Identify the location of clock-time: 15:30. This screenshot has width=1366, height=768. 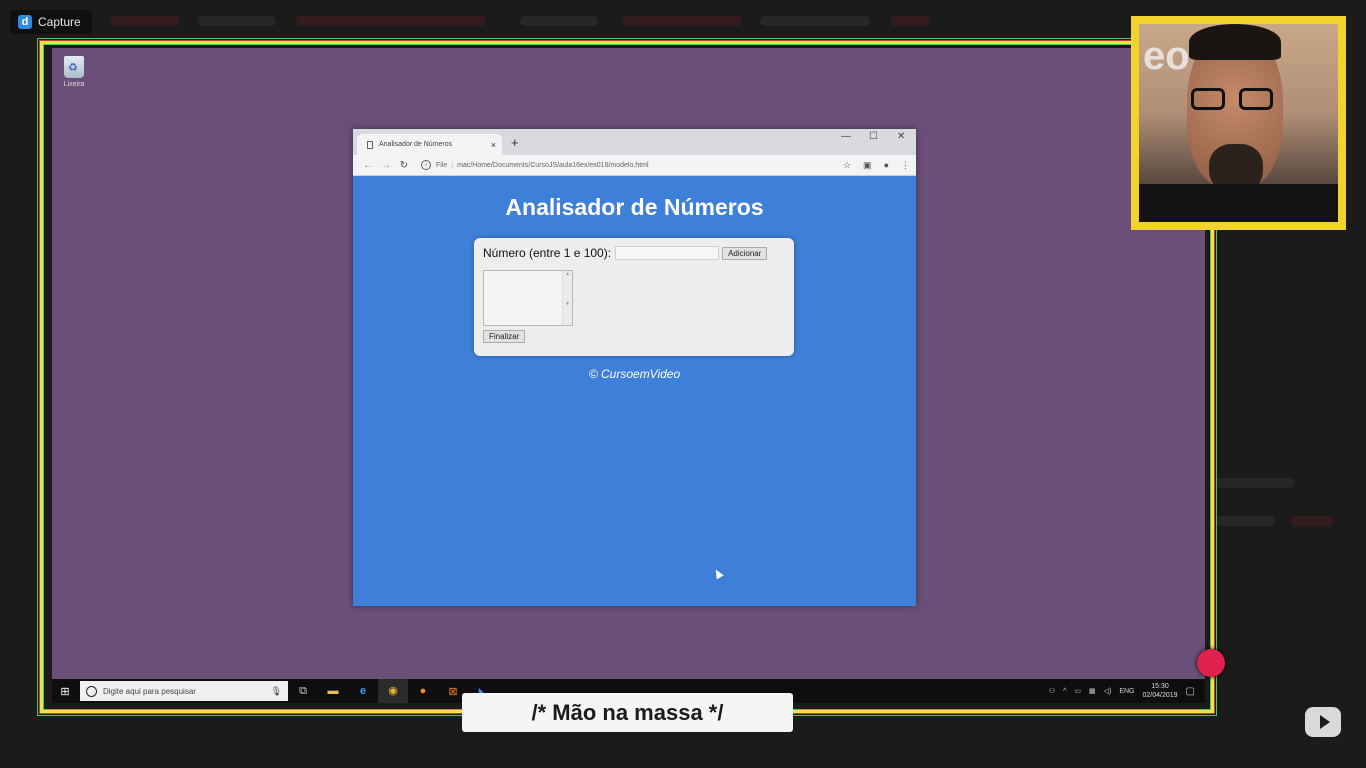
(1160, 686).